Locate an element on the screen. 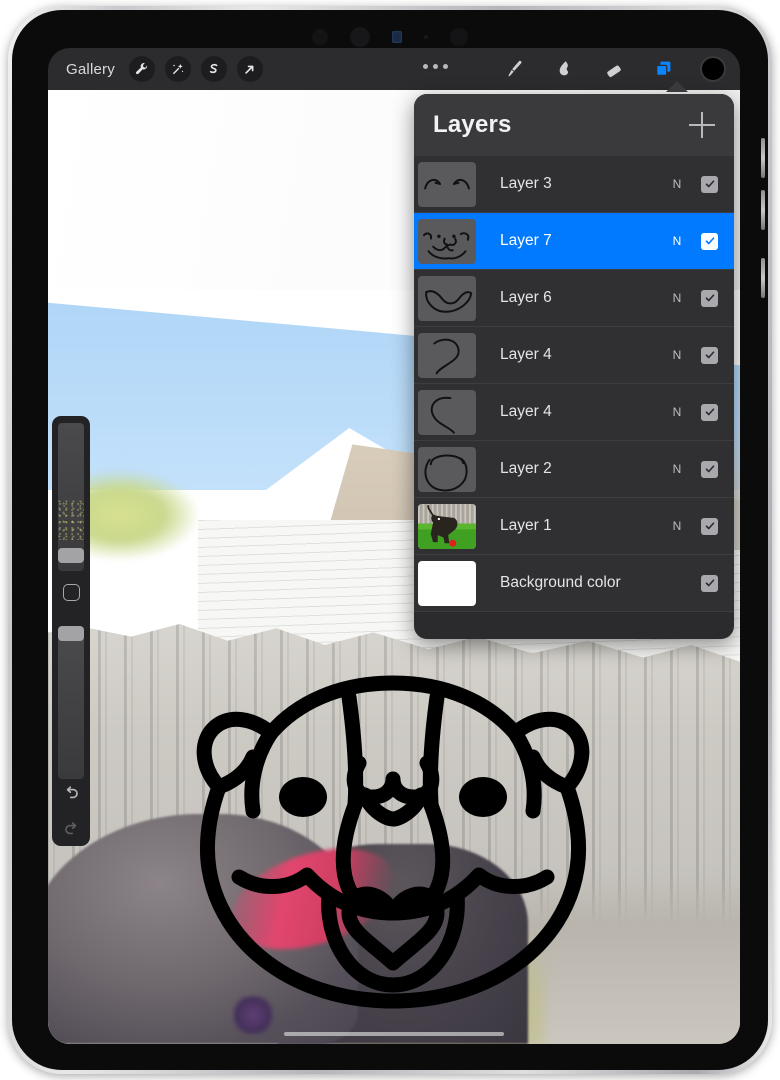 The height and width of the screenshot is (1080, 780). layers-tool is located at coordinates (664, 69).